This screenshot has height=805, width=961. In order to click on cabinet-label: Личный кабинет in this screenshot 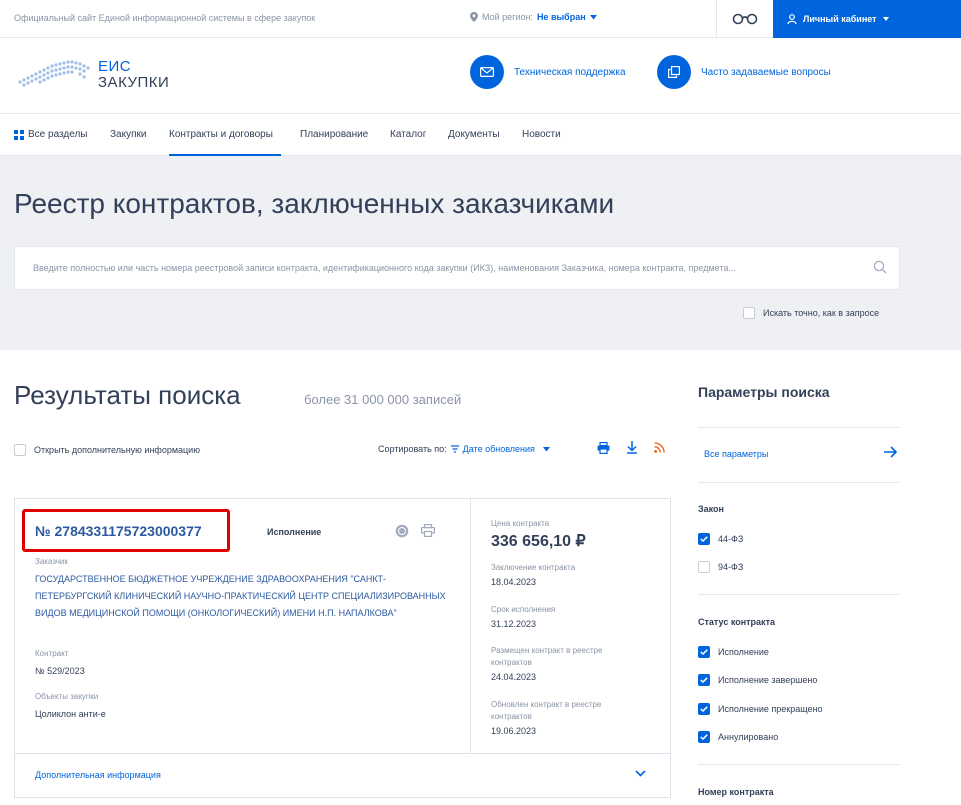, I will do `click(840, 19)`.